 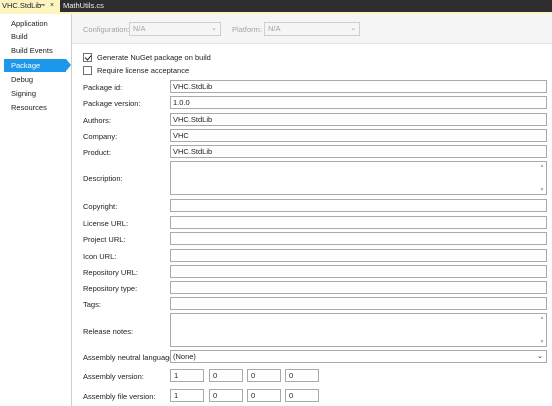 What do you see at coordinates (302, 375) in the screenshot?
I see `assembly-version-revision: 0` at bounding box center [302, 375].